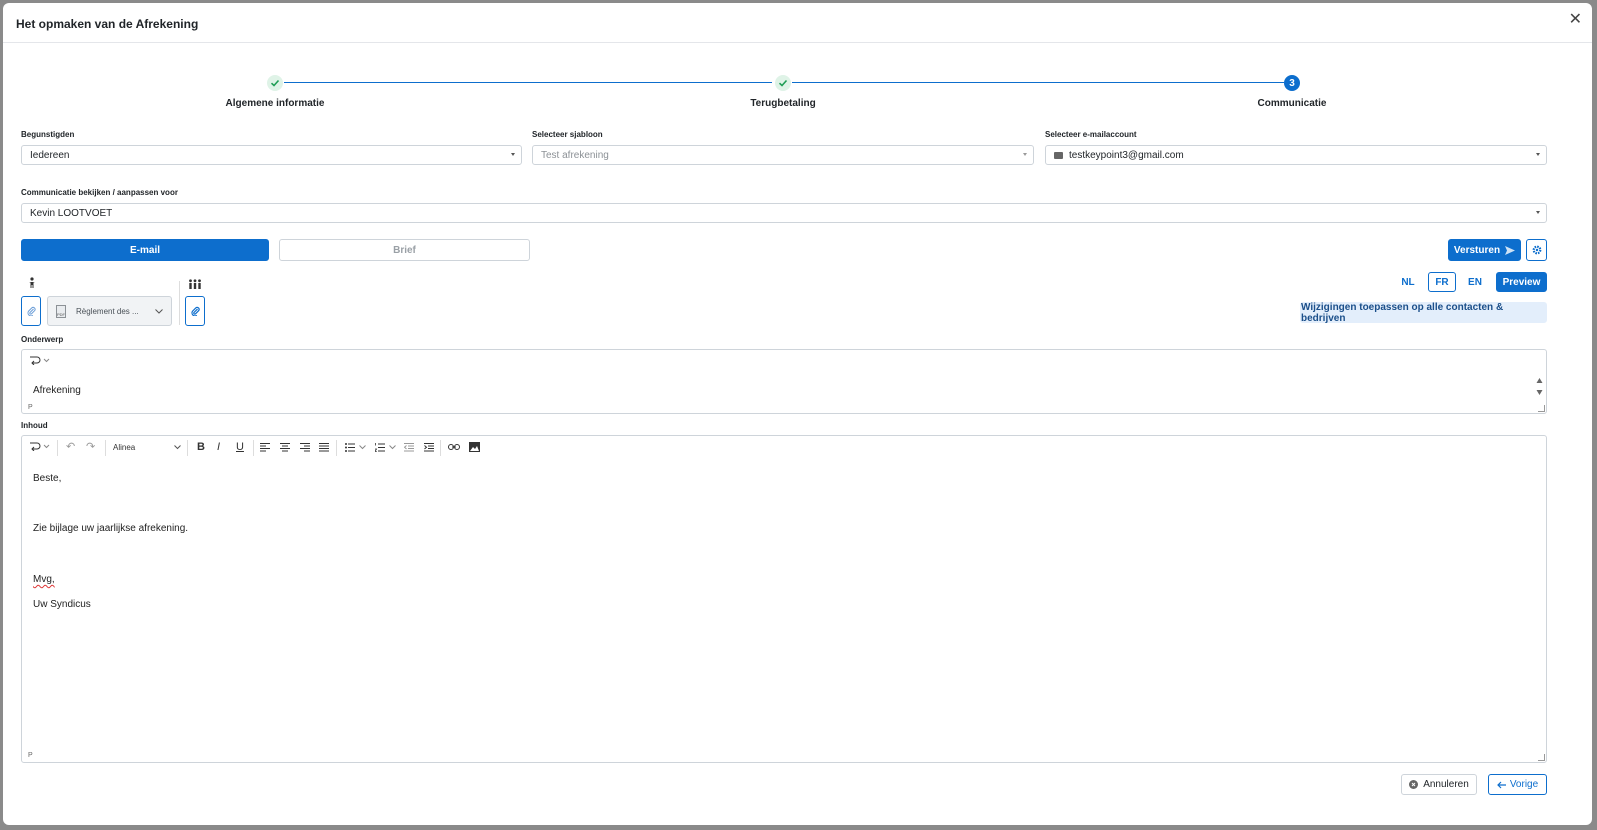  Describe the element at coordinates (71, 213) in the screenshot. I see `view-for-value: Kevin LOOTVOET` at that location.